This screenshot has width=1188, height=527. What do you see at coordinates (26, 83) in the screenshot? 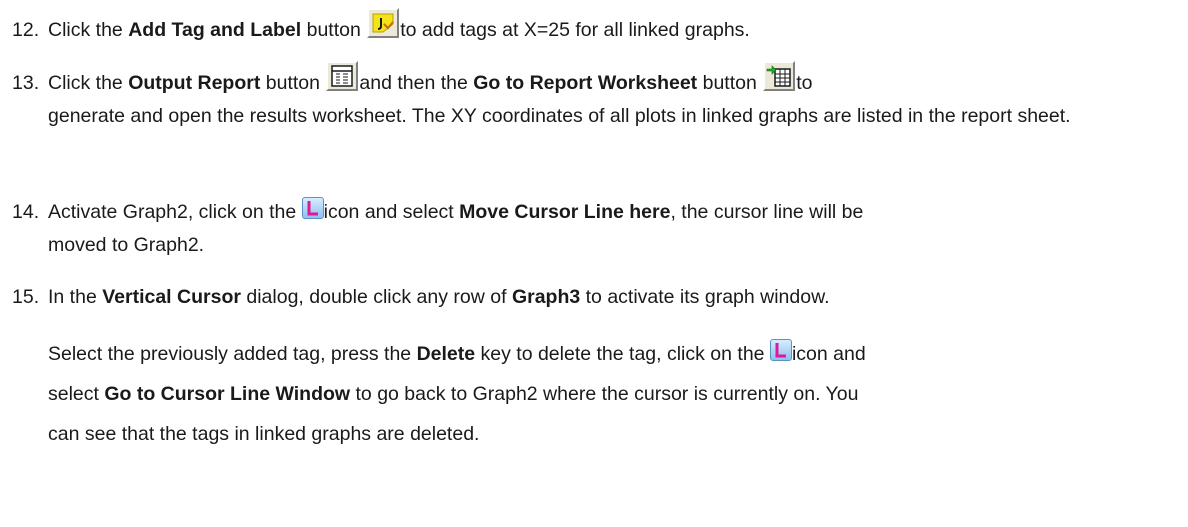
I see `step-number: 13.` at bounding box center [26, 83].